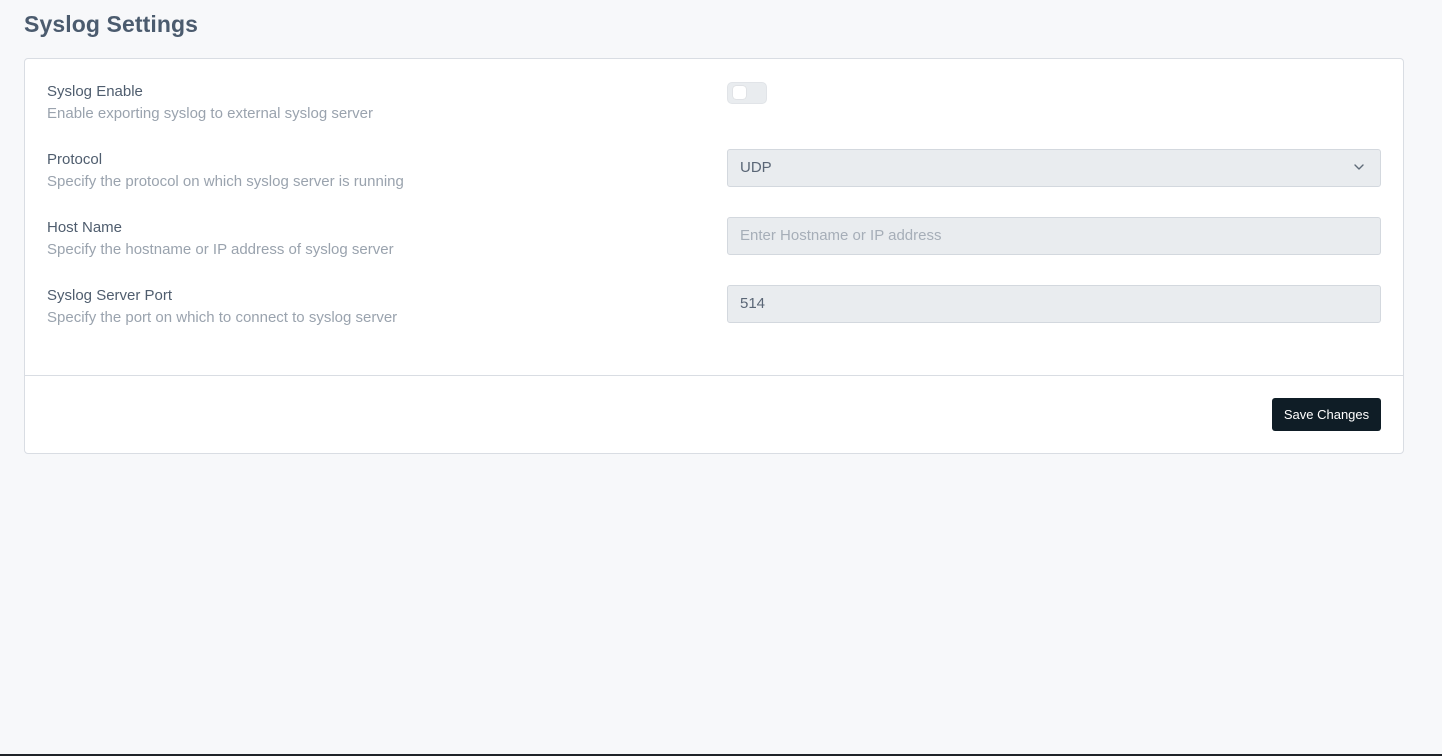 The height and width of the screenshot is (756, 1442). Describe the element at coordinates (1326, 414) in the screenshot. I see `save-changes-button: Save Changes` at that location.